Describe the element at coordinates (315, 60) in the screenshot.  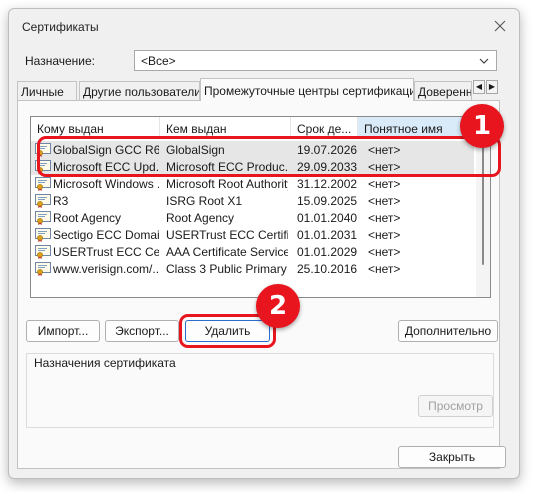
I see `purpose-select: <Все>` at that location.